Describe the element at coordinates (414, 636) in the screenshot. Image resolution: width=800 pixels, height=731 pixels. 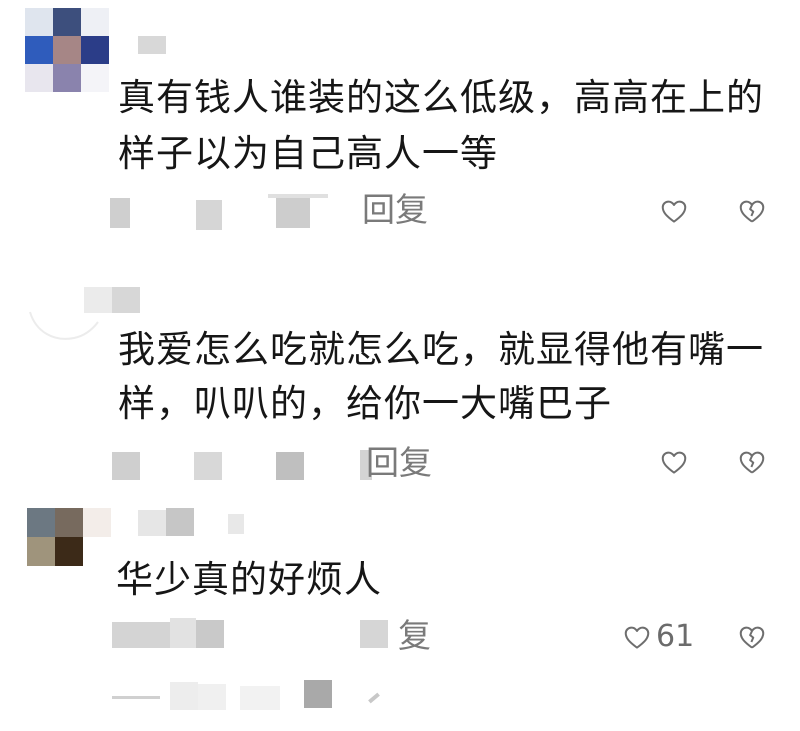
I see `reply-button: 复` at that location.